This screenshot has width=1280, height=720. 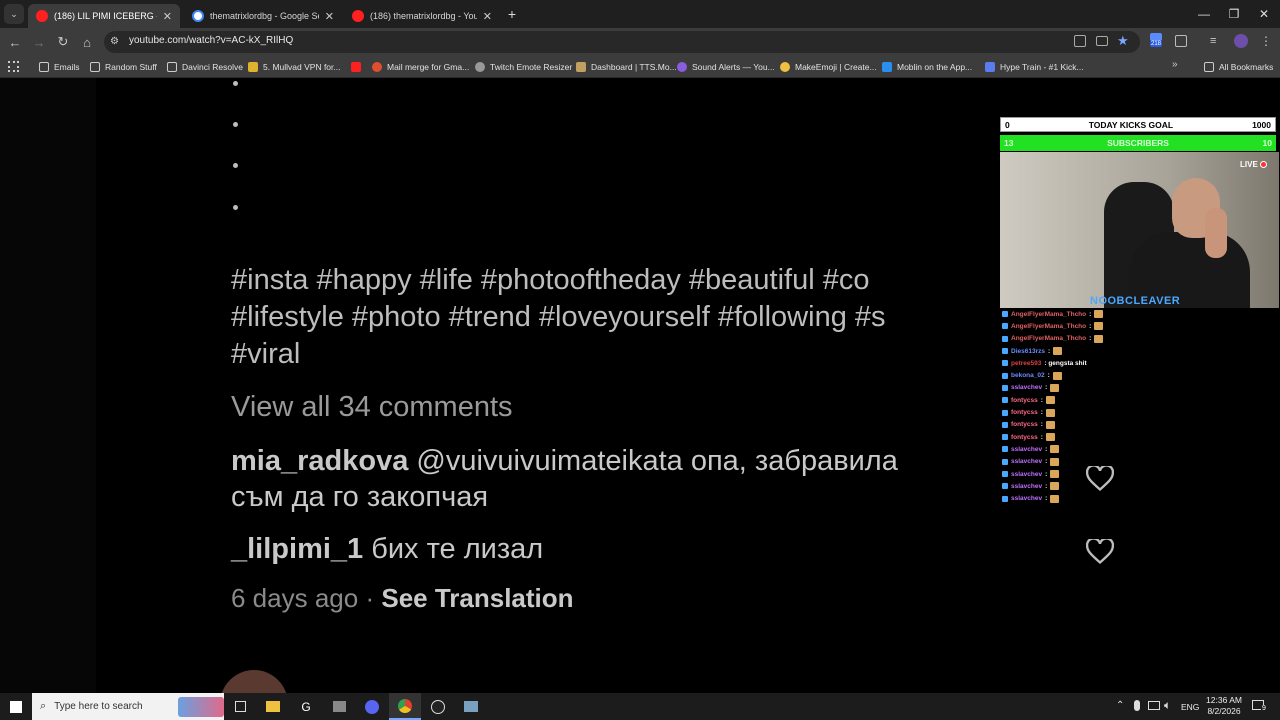 What do you see at coordinates (1167, 705) in the screenshot?
I see `volume-icon: 🔈︎` at bounding box center [1167, 705].